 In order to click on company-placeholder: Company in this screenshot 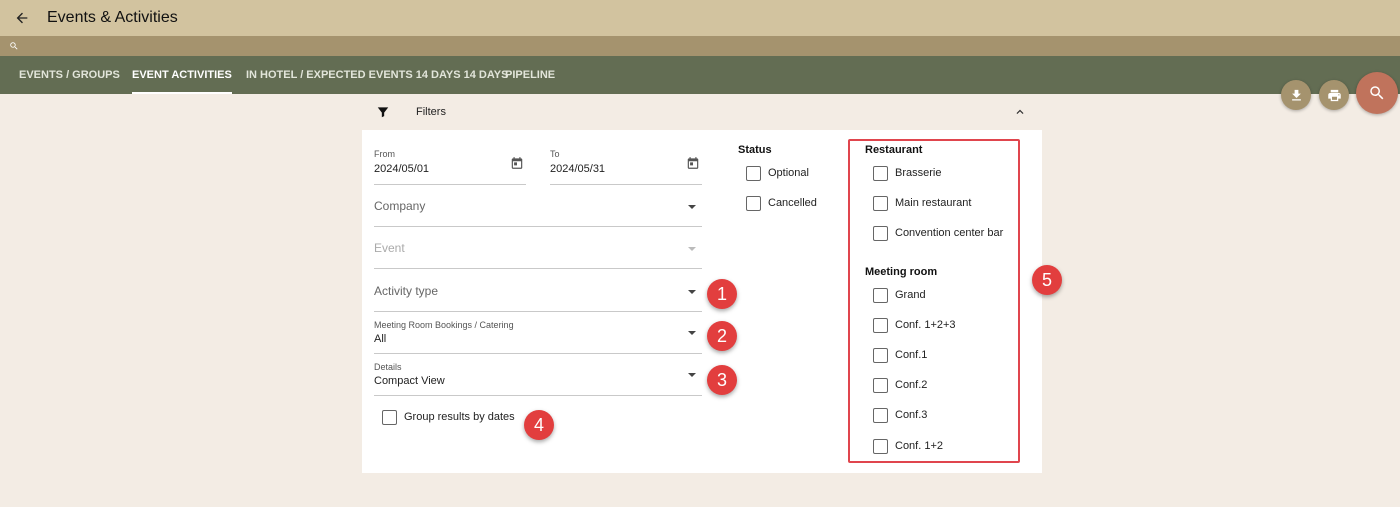, I will do `click(400, 206)`.